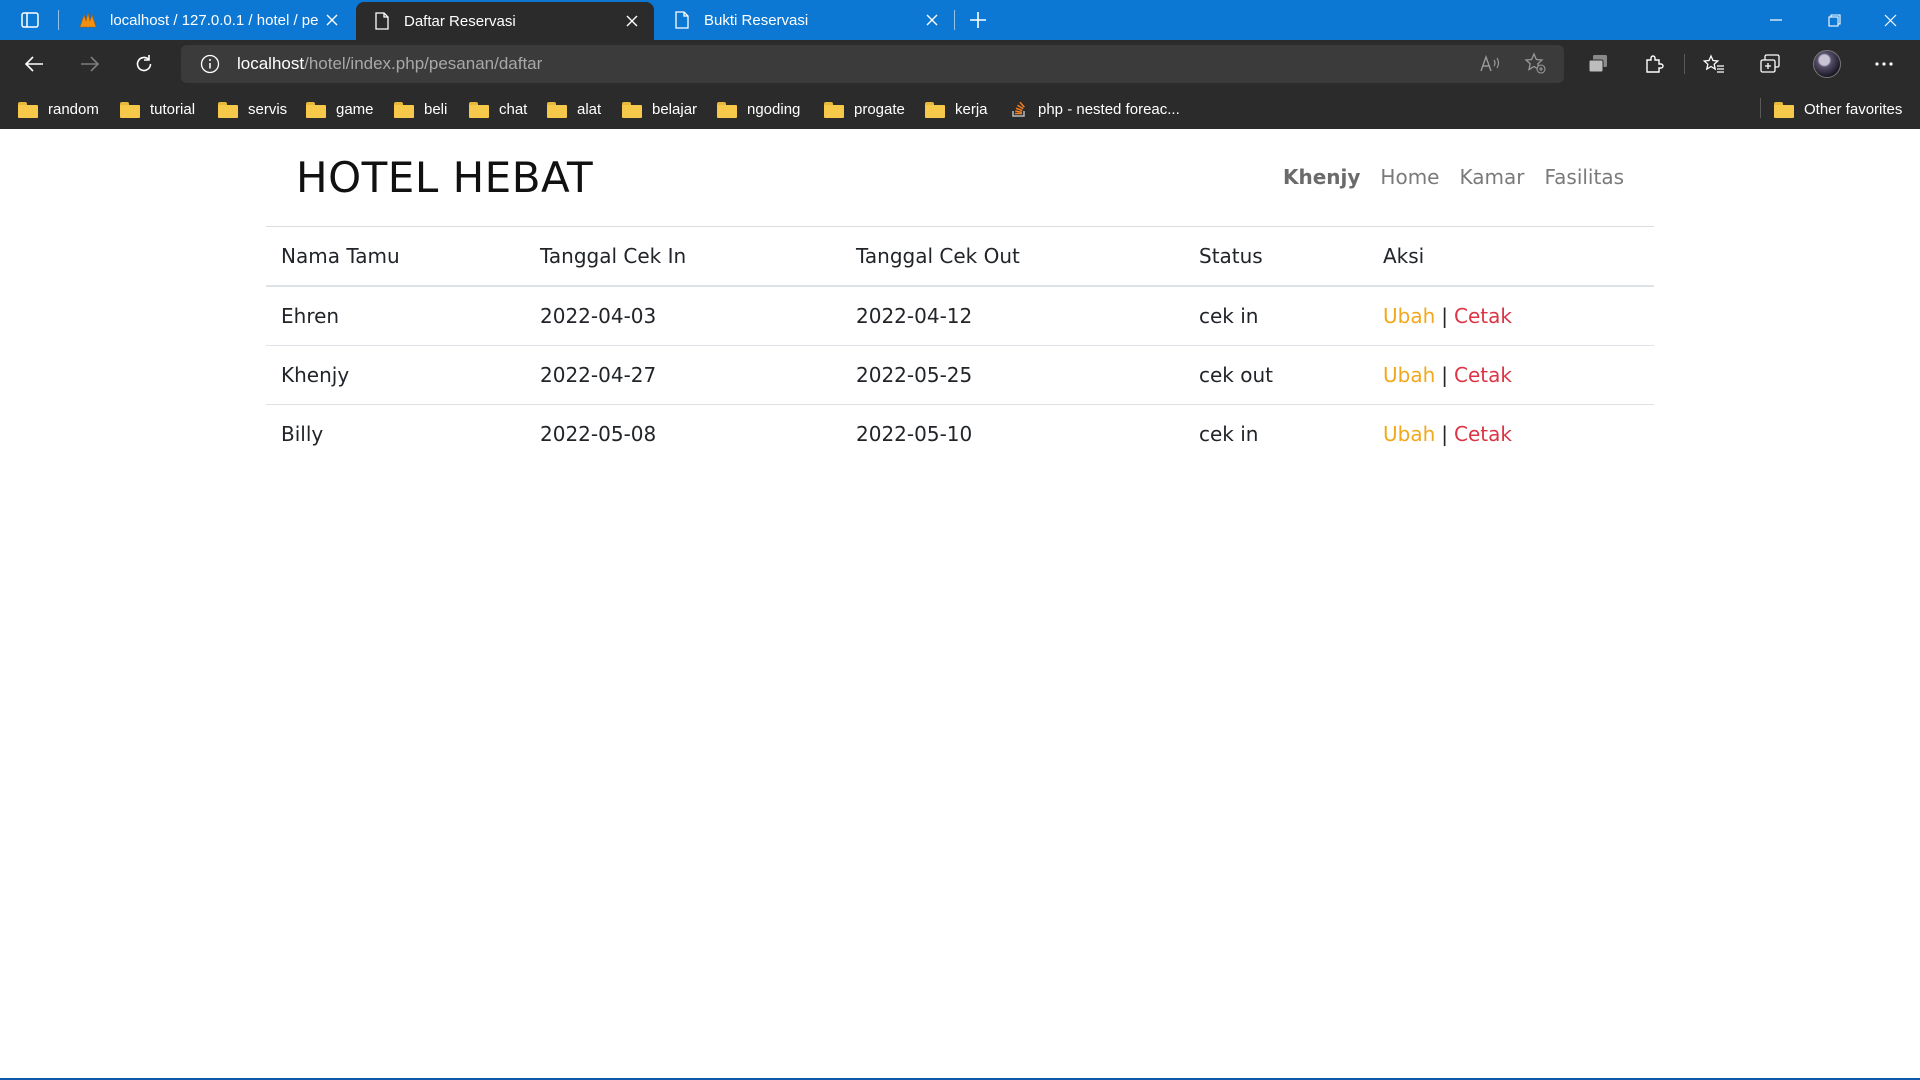 The height and width of the screenshot is (1080, 1920). What do you see at coordinates (444, 177) in the screenshot?
I see `brand-logo-text: HOTEL HEBAT` at bounding box center [444, 177].